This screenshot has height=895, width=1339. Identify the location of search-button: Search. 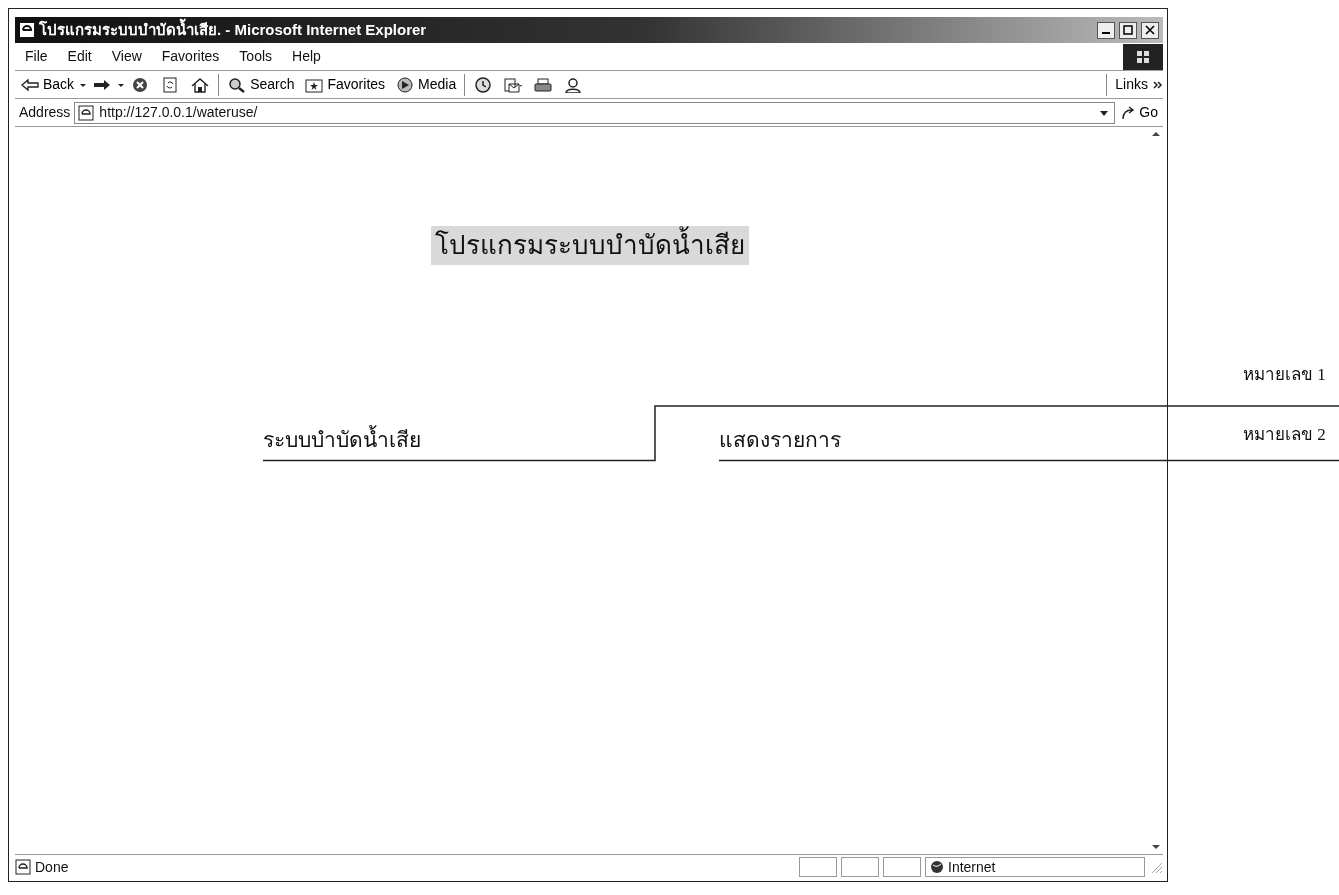
(261, 84).